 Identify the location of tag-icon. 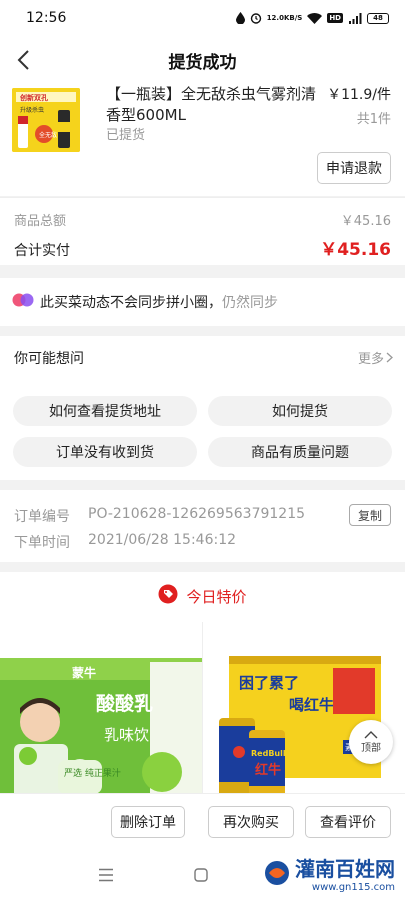
(168, 596).